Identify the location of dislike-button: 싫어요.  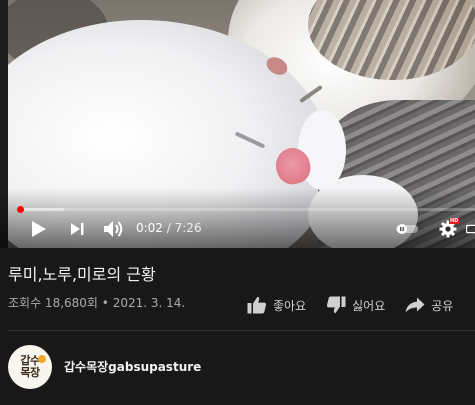
(355, 305).